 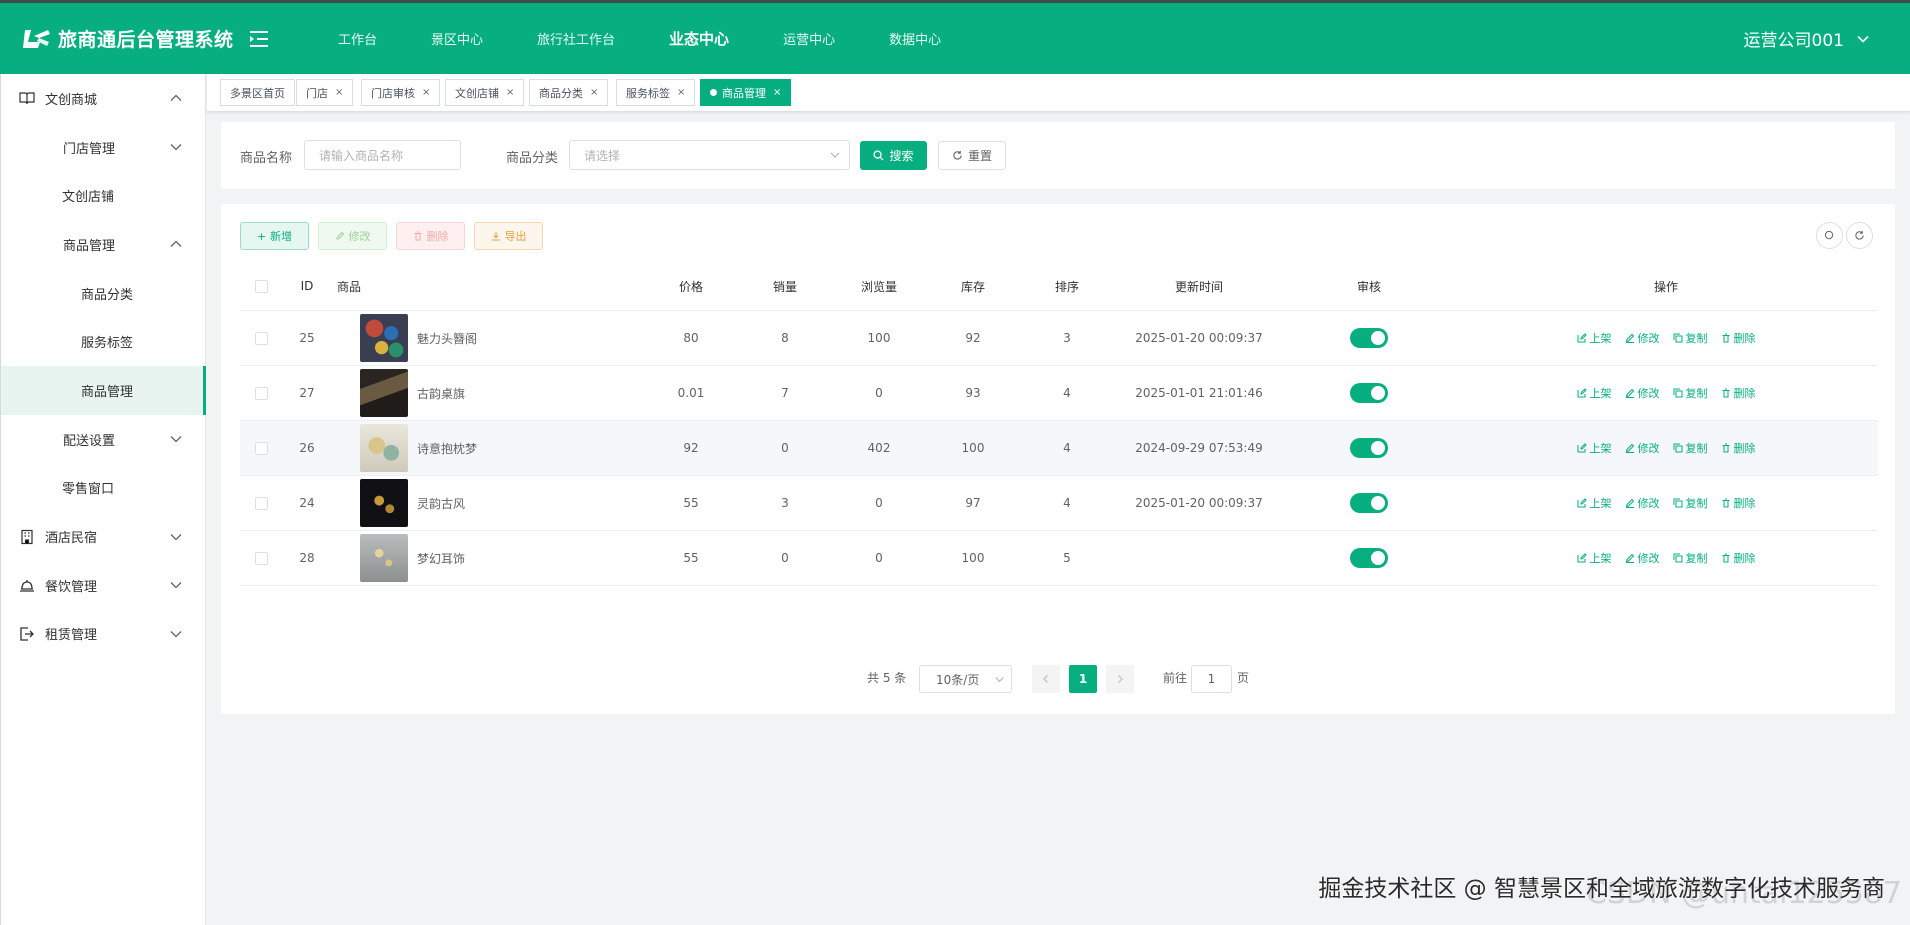 What do you see at coordinates (430, 236) in the screenshot?
I see `delete-button: 删除` at bounding box center [430, 236].